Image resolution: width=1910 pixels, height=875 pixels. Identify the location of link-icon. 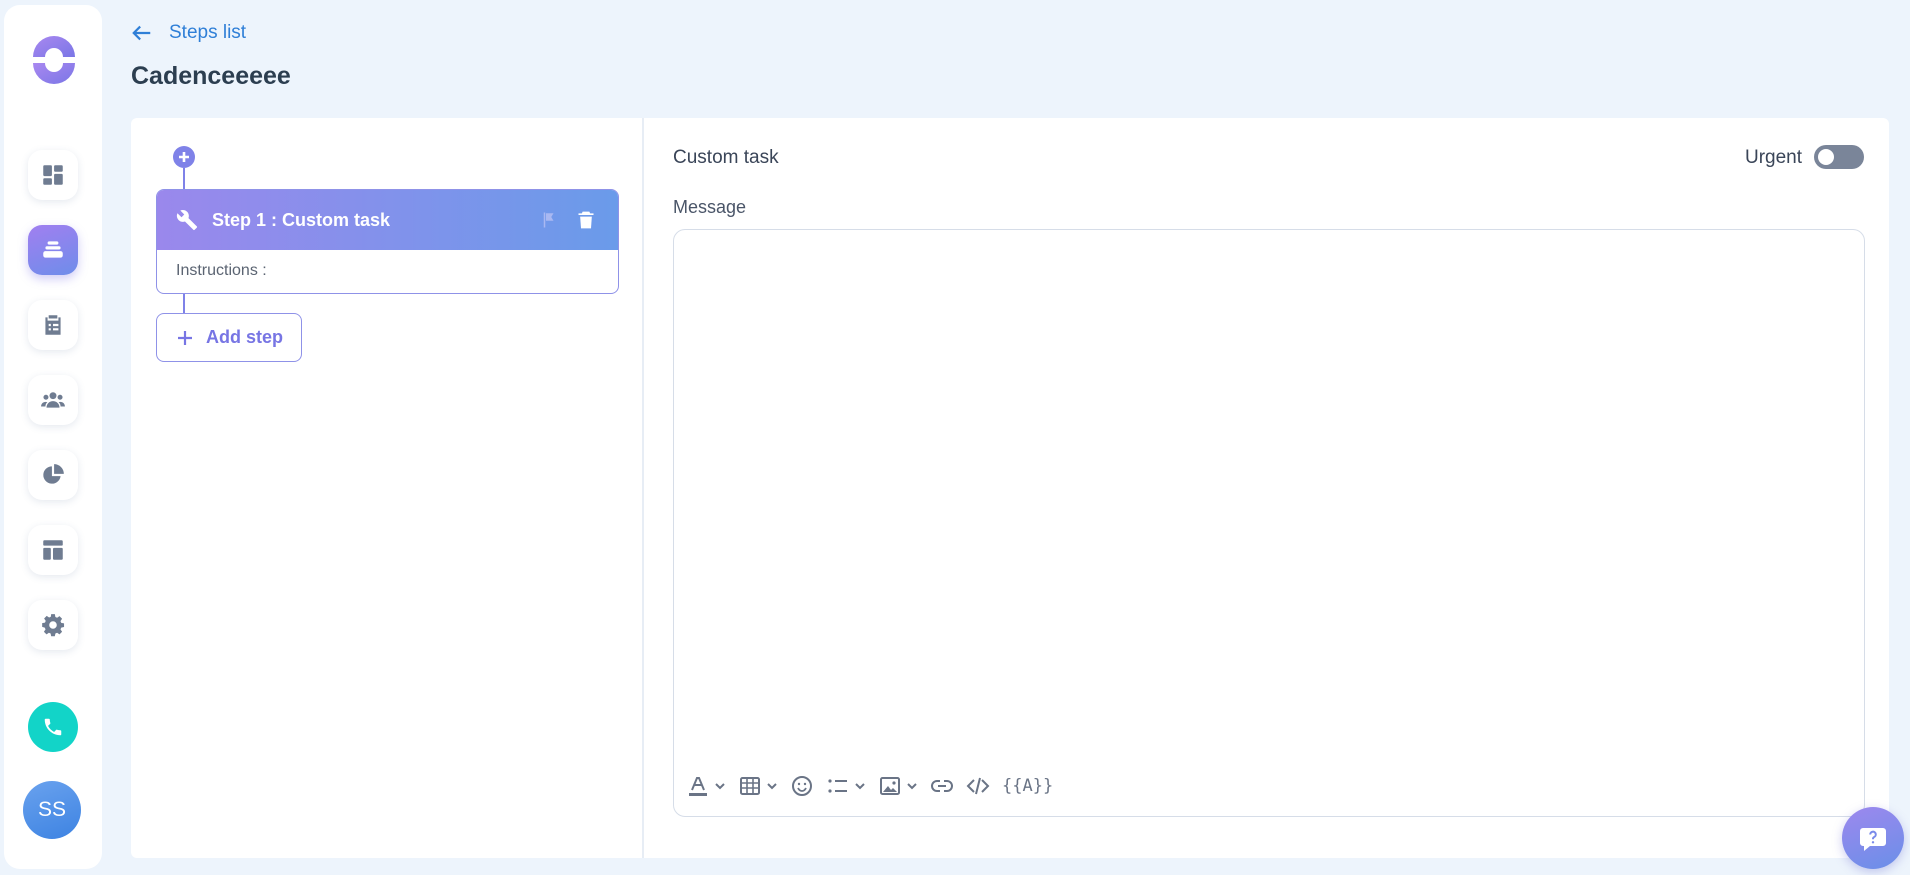
(942, 786).